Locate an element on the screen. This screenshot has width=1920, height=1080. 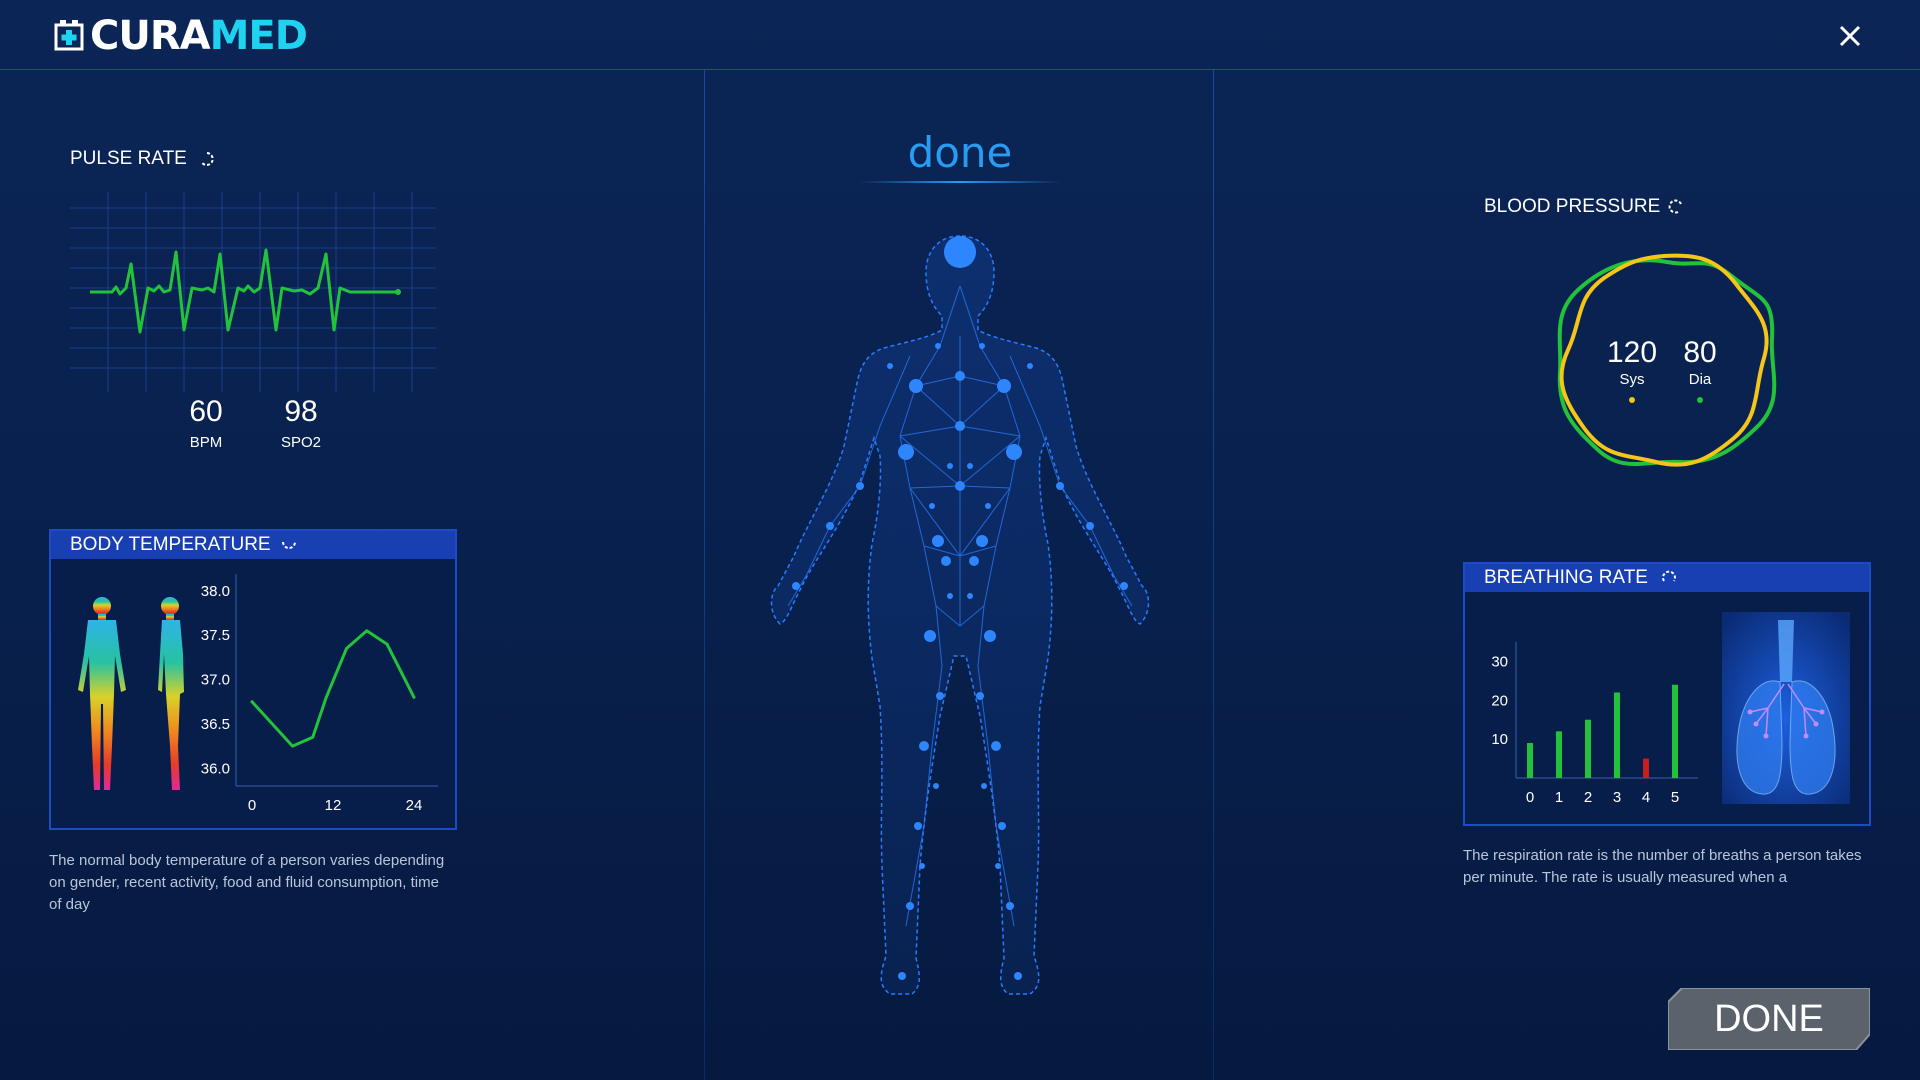
breathing-x-tick: 1 is located at coordinates (1559, 797).